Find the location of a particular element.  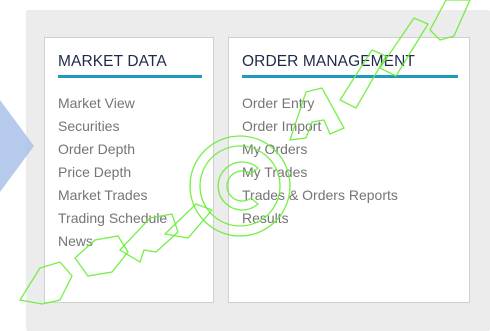

menu-item-trades-orders-reports: Trades & Orders Reports is located at coordinates (320, 195).